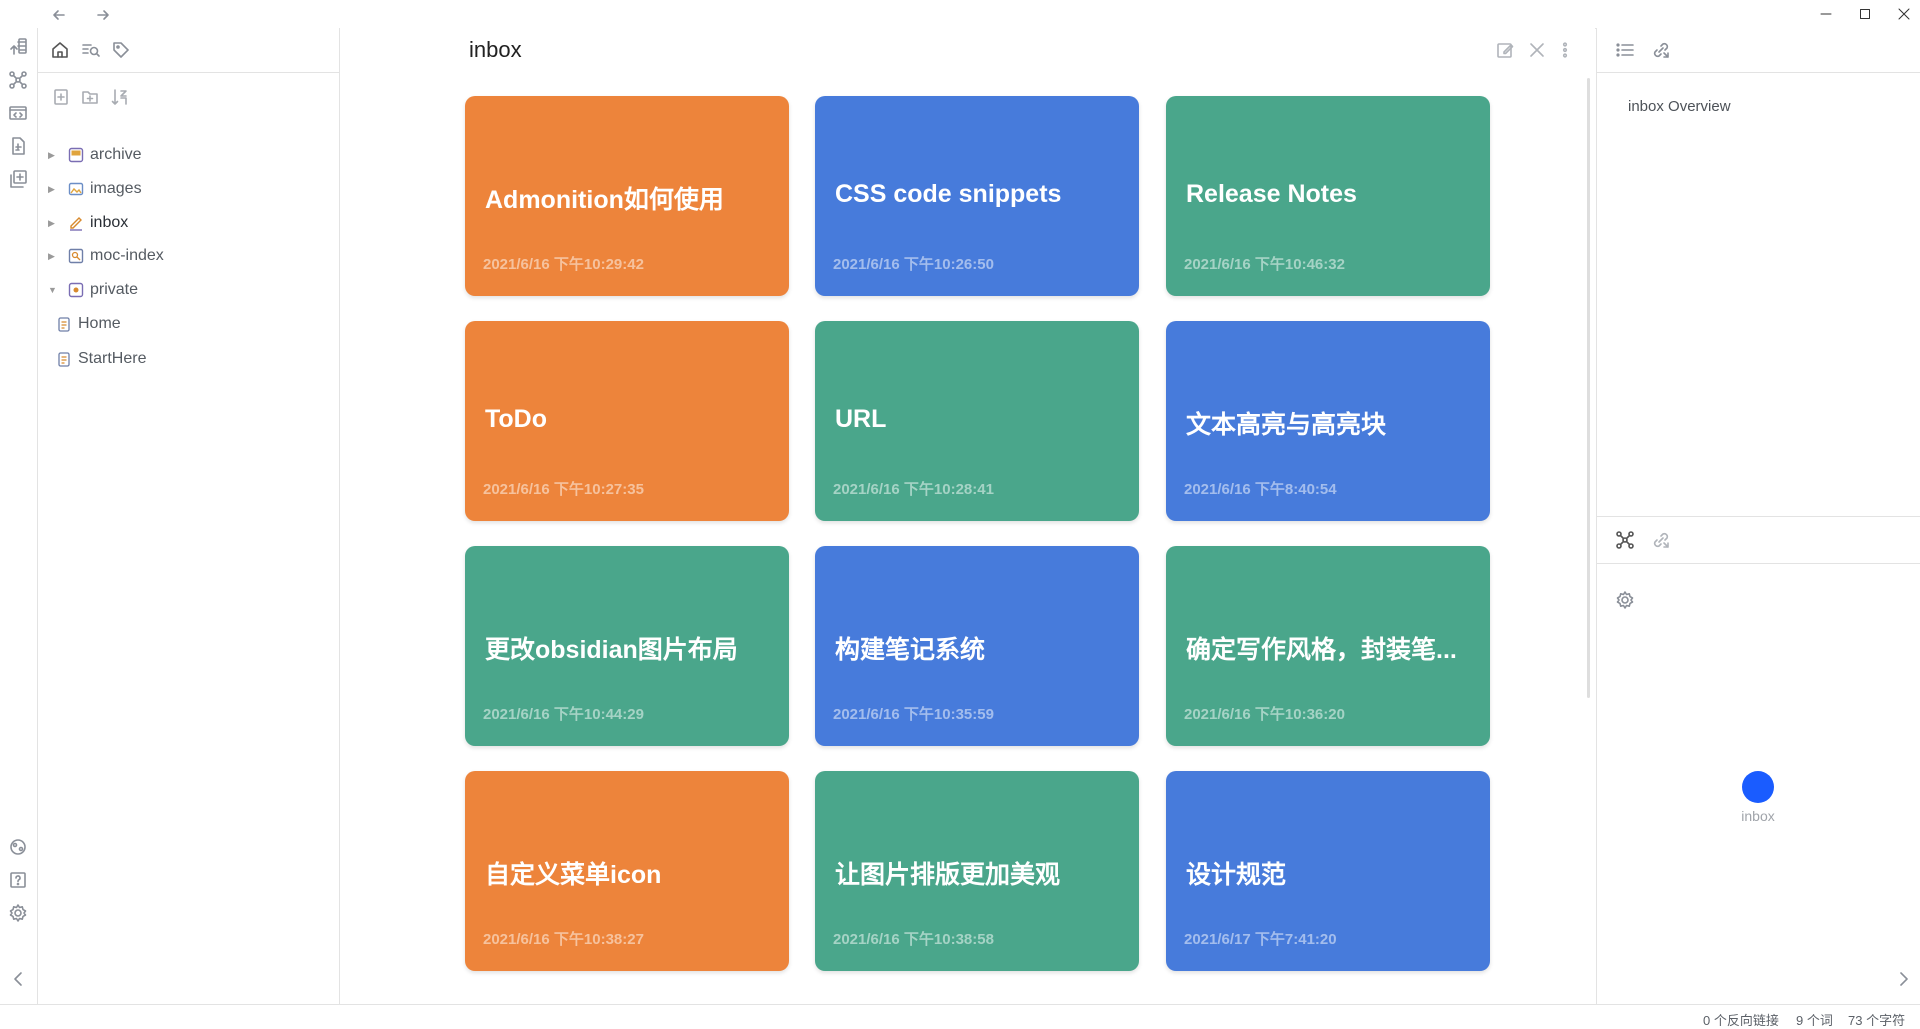  I want to click on file-home: Home, so click(196, 324).